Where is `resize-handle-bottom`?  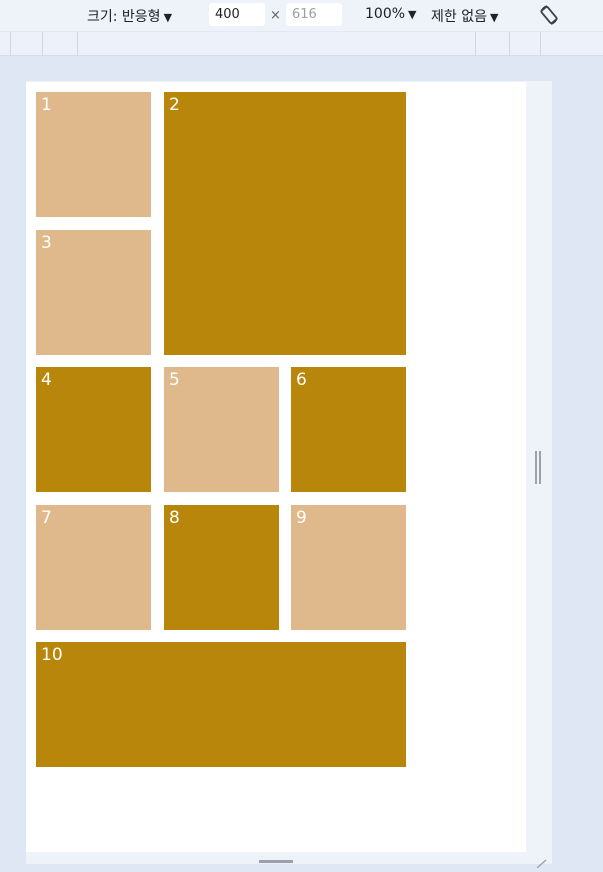 resize-handle-bottom is located at coordinates (276, 861).